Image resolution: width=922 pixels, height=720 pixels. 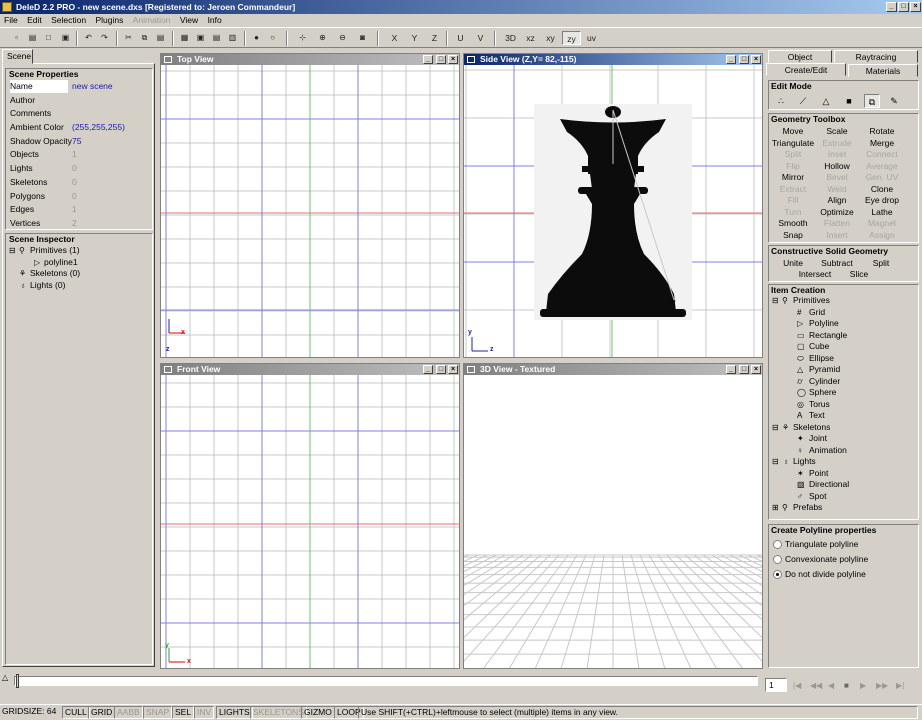 I want to click on item-grid: Grid, so click(x=817, y=312).